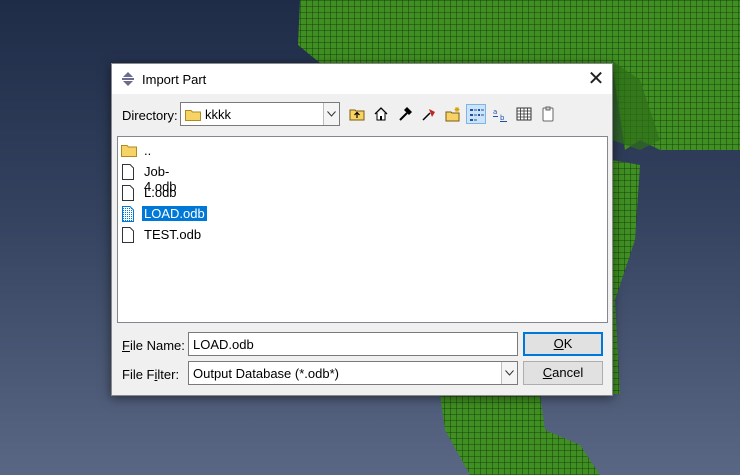 The height and width of the screenshot is (475, 740). Describe the element at coordinates (266, 373) in the screenshot. I see `file-filter-value: Output Database (*.odb*)` at that location.